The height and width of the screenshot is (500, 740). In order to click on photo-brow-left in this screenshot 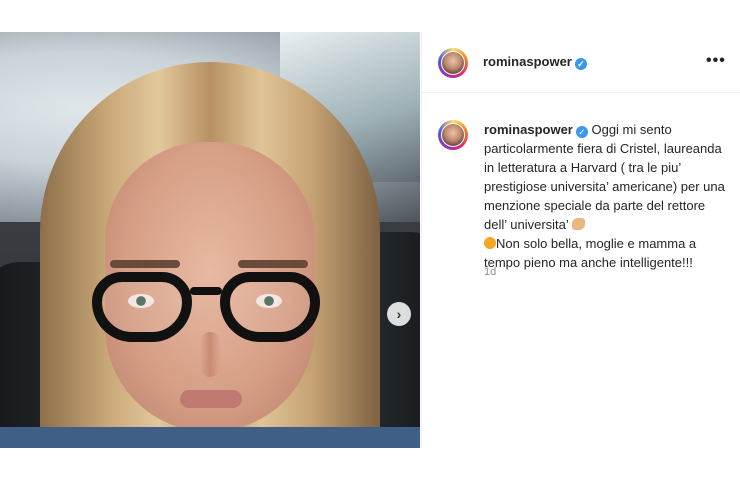, I will do `click(145, 264)`.